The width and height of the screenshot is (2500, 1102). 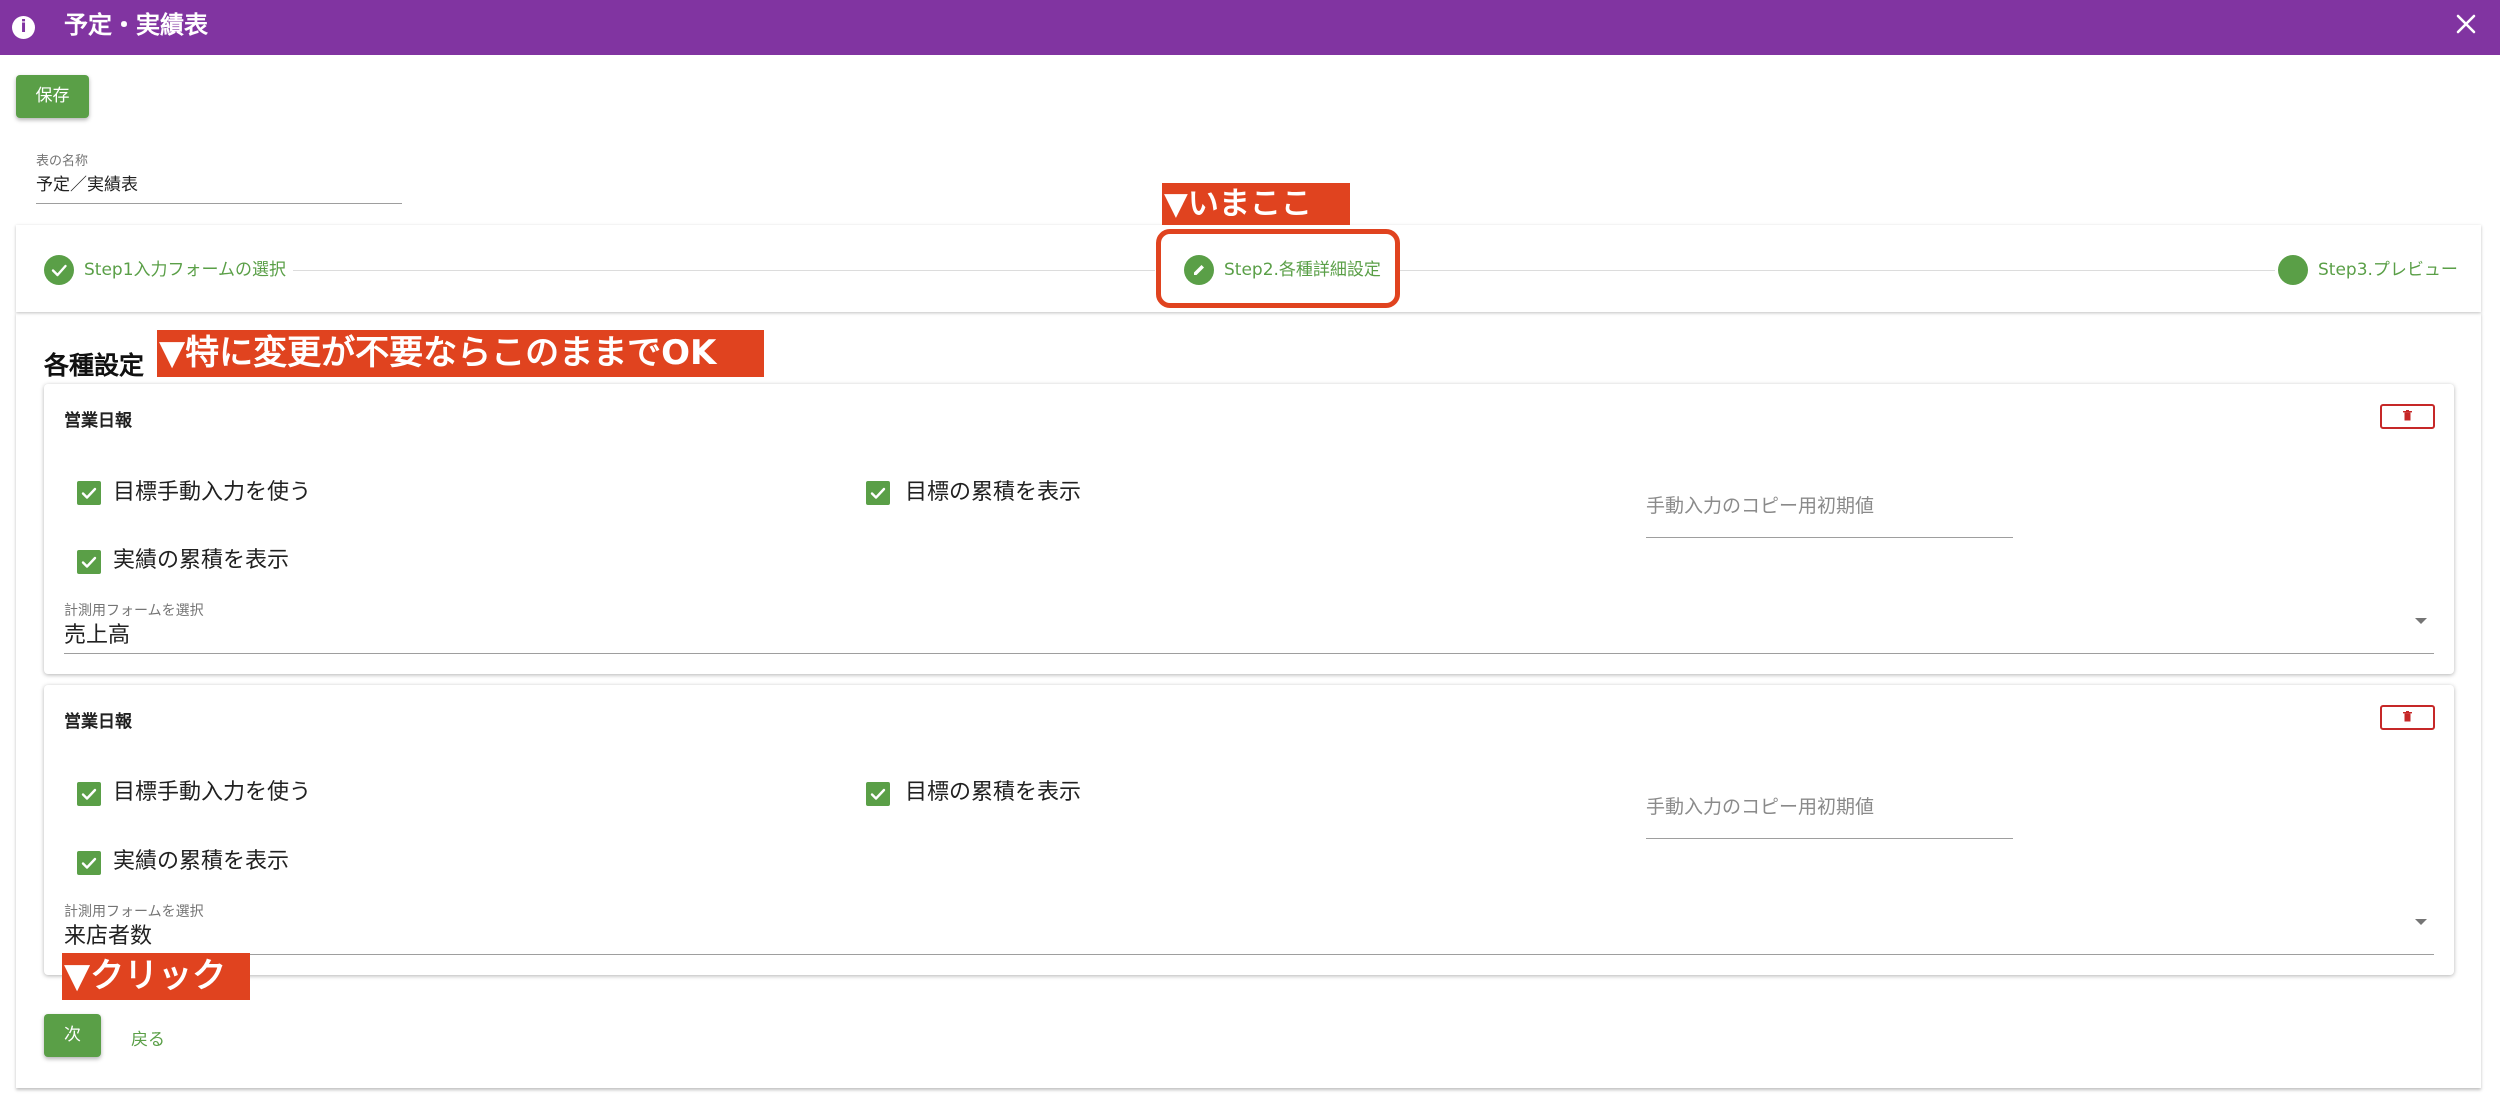 What do you see at coordinates (1256, 204) in the screenshot?
I see `annotation-current-step: ▼いまここ` at bounding box center [1256, 204].